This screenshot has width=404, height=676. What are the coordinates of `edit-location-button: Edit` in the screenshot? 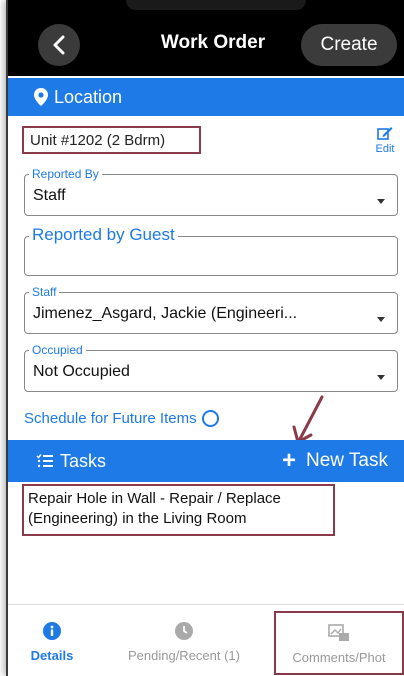 It's located at (385, 140).